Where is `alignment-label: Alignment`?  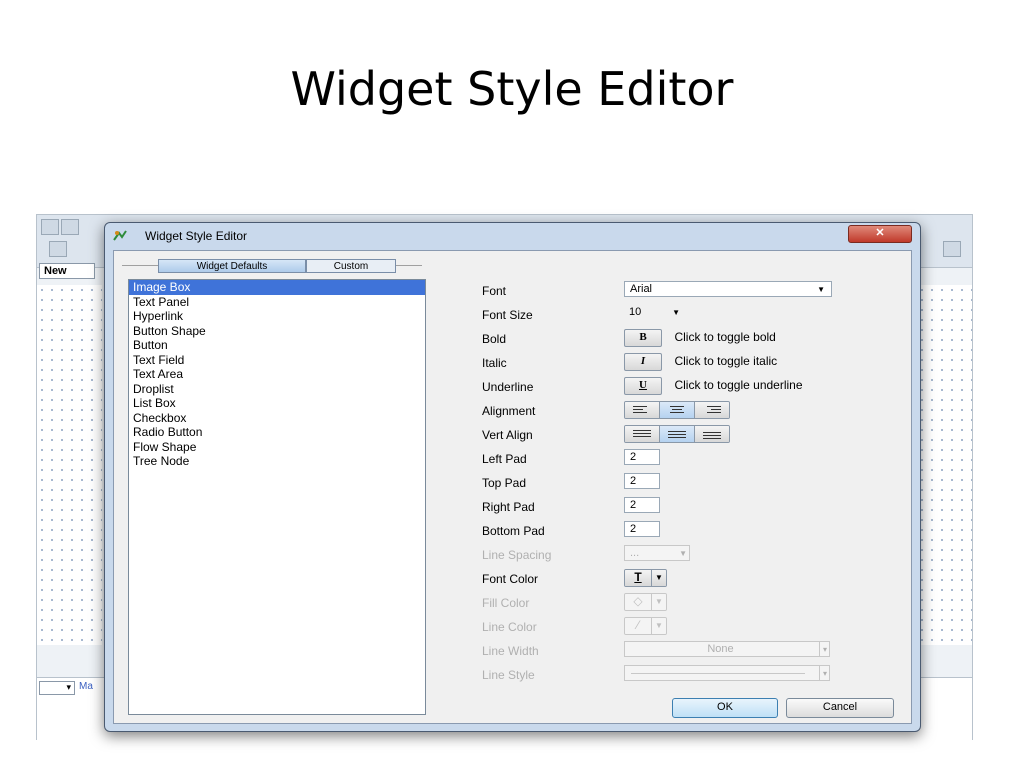
alignment-label: Alignment is located at coordinates (509, 411).